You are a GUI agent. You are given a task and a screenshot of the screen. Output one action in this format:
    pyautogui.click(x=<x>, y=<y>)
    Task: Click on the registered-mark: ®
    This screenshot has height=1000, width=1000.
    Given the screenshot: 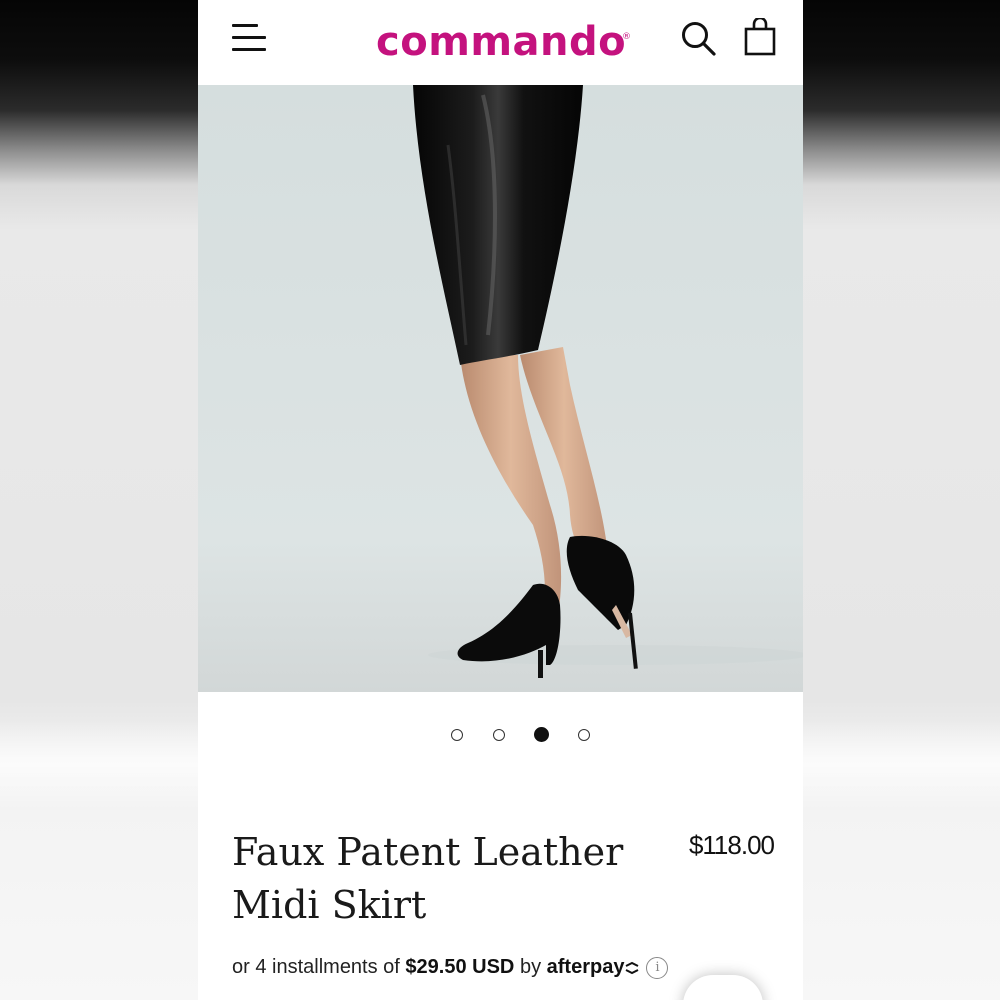 What is the action you would take?
    pyautogui.click(x=626, y=37)
    